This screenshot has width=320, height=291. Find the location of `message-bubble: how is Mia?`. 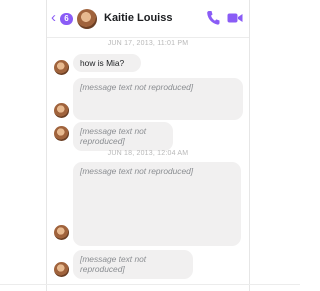

message-bubble: how is Mia? is located at coordinates (107, 63).